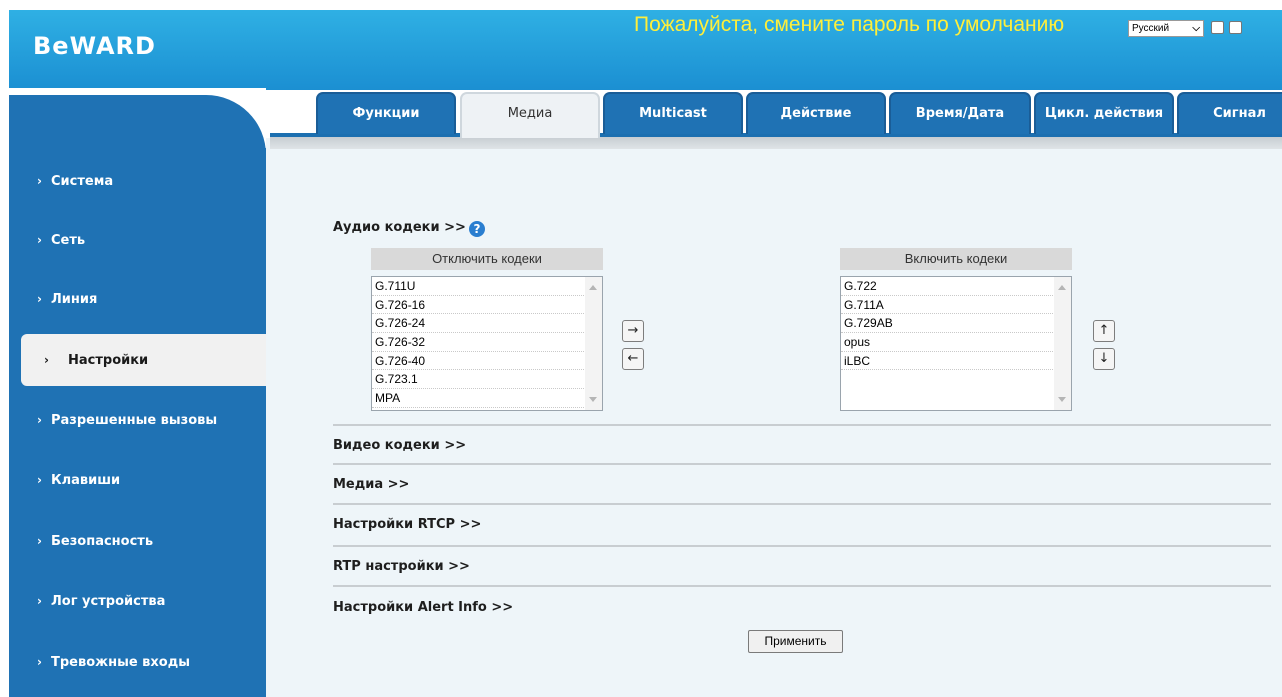  Describe the element at coordinates (137, 299) in the screenshot. I see `sidebar-item-line: › Линия` at that location.